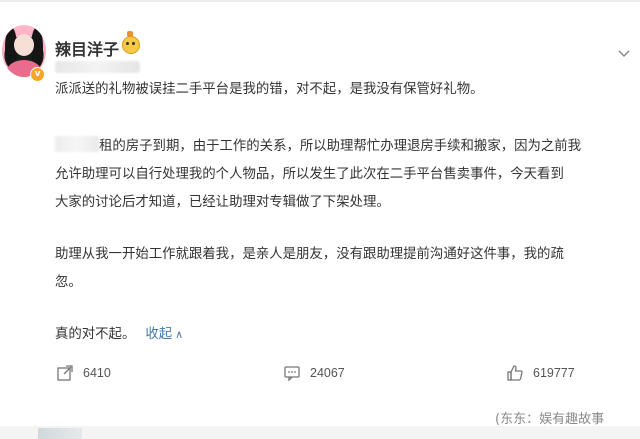  Describe the element at coordinates (87, 48) in the screenshot. I see `author-name: 辣目洋子` at that location.